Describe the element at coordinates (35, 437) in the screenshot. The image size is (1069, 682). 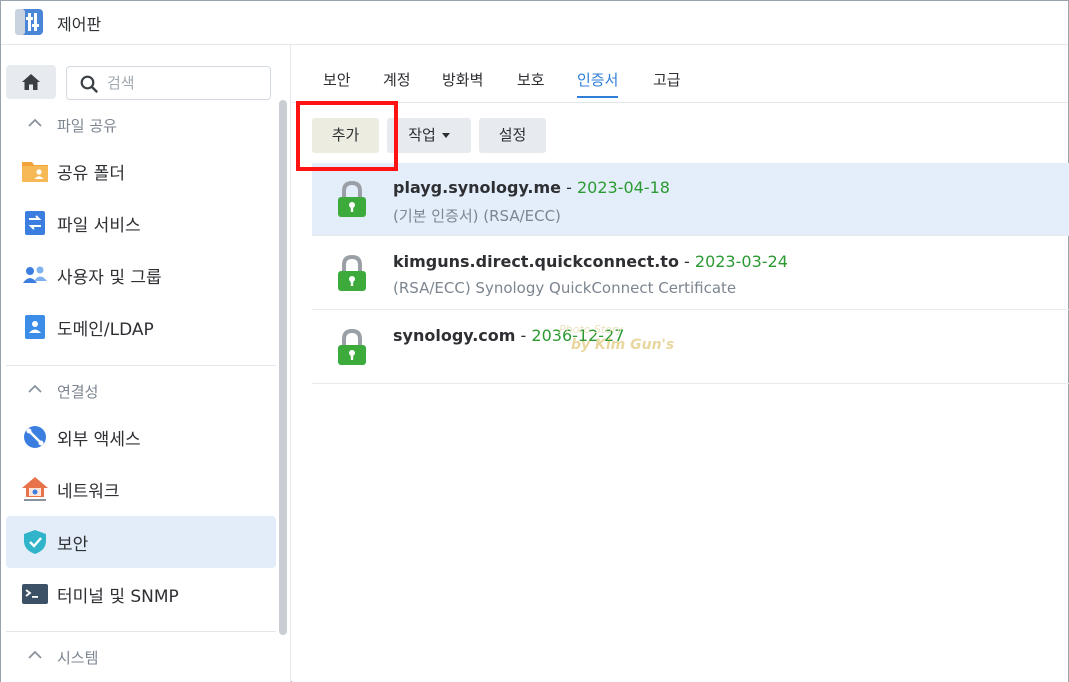
I see `external-access-icon` at that location.